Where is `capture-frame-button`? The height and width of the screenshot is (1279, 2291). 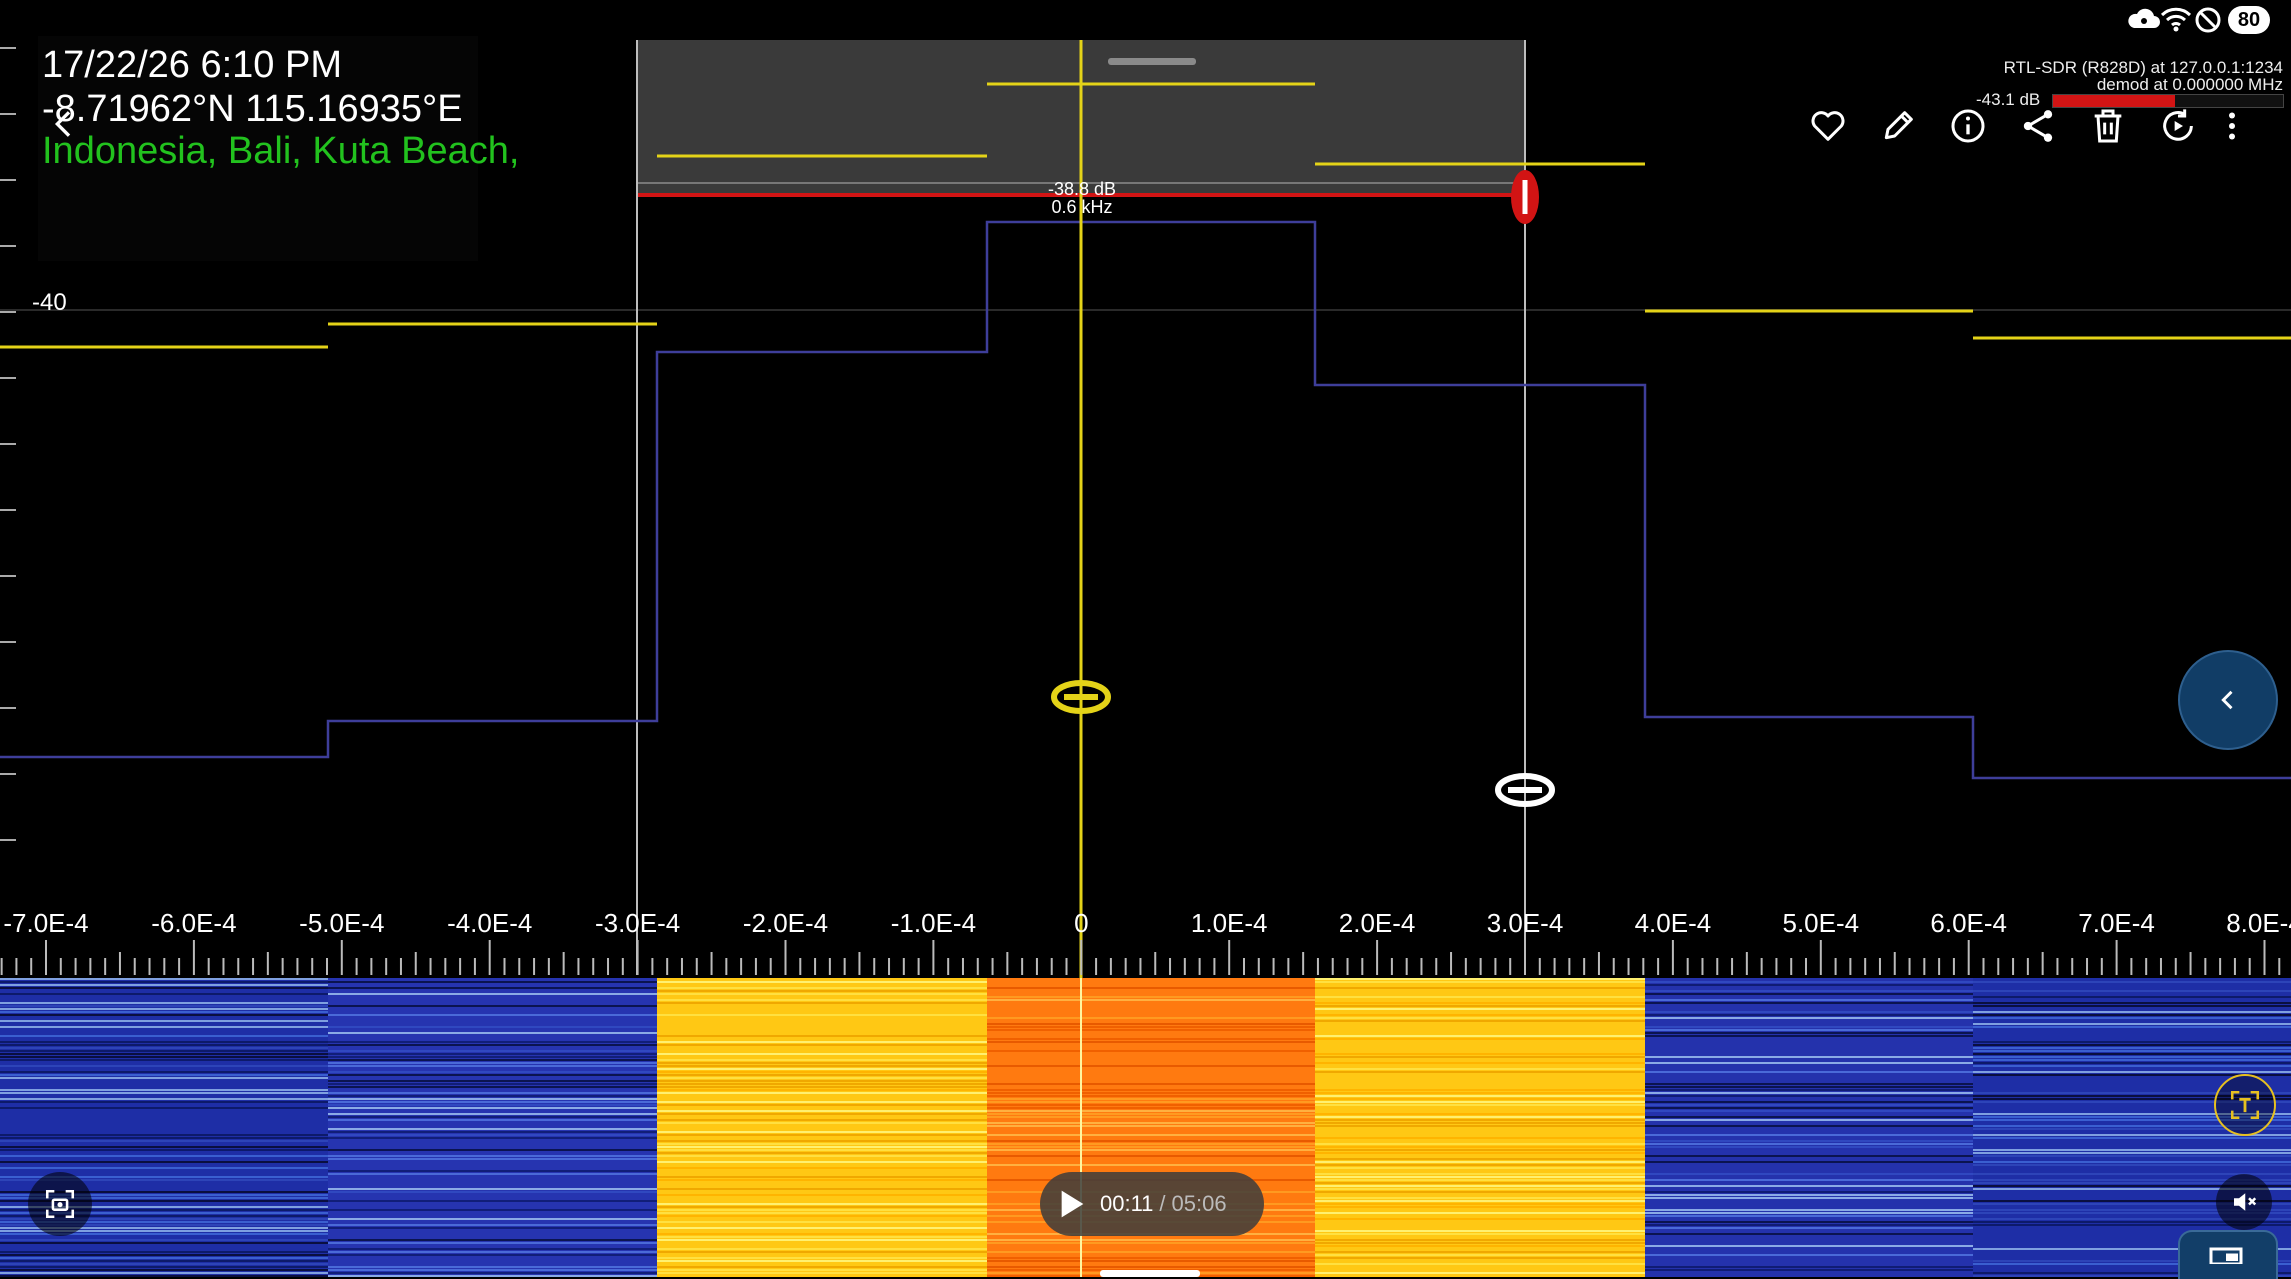
capture-frame-button is located at coordinates (60, 1204).